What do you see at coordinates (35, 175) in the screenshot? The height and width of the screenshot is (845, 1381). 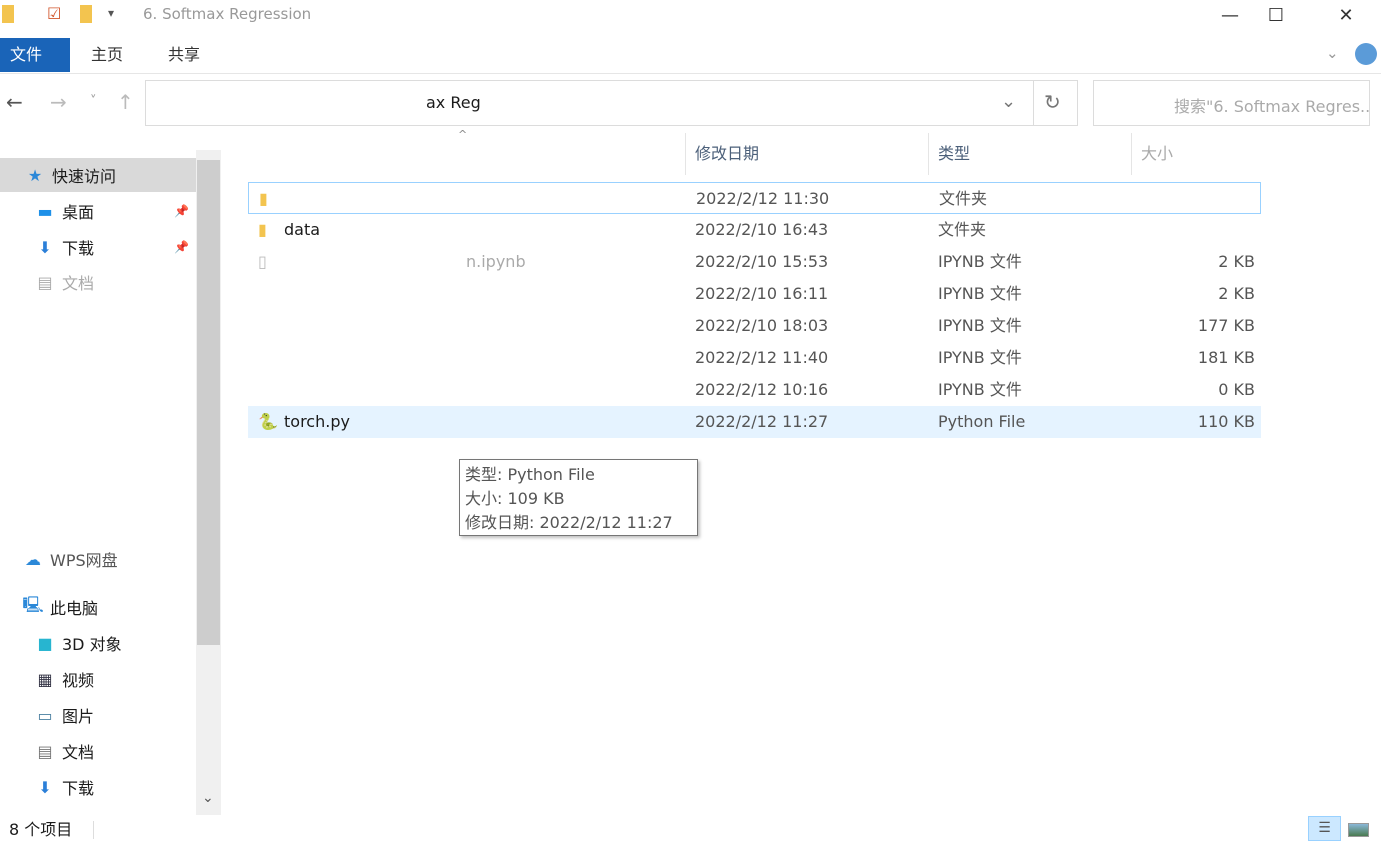 I see `star-icon: ★` at bounding box center [35, 175].